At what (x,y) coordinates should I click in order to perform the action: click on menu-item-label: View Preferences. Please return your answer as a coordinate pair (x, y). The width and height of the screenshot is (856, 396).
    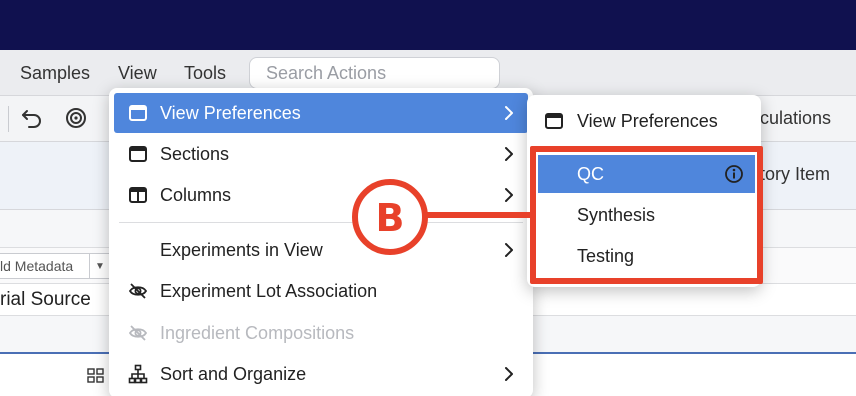
    Looking at the image, I should click on (230, 113).